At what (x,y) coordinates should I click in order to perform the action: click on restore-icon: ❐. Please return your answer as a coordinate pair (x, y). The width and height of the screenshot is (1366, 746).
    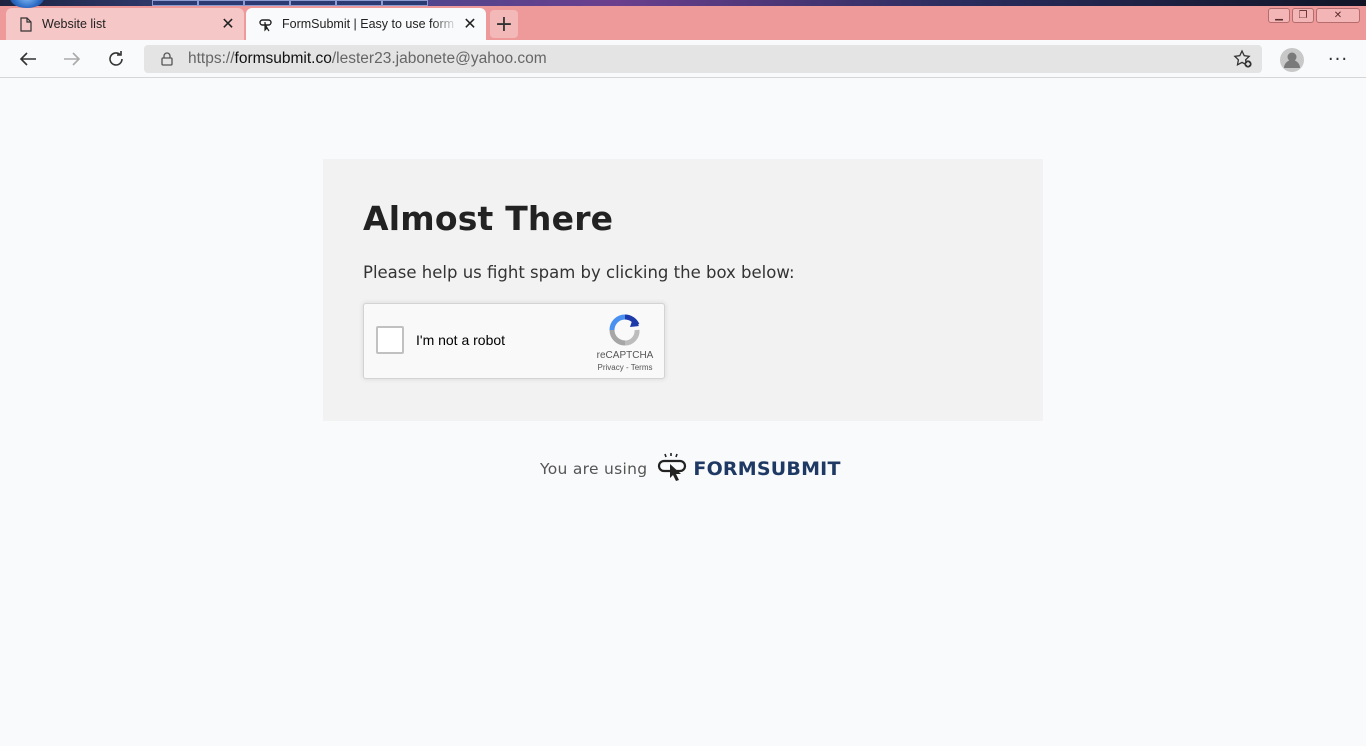
    Looking at the image, I should click on (1303, 15).